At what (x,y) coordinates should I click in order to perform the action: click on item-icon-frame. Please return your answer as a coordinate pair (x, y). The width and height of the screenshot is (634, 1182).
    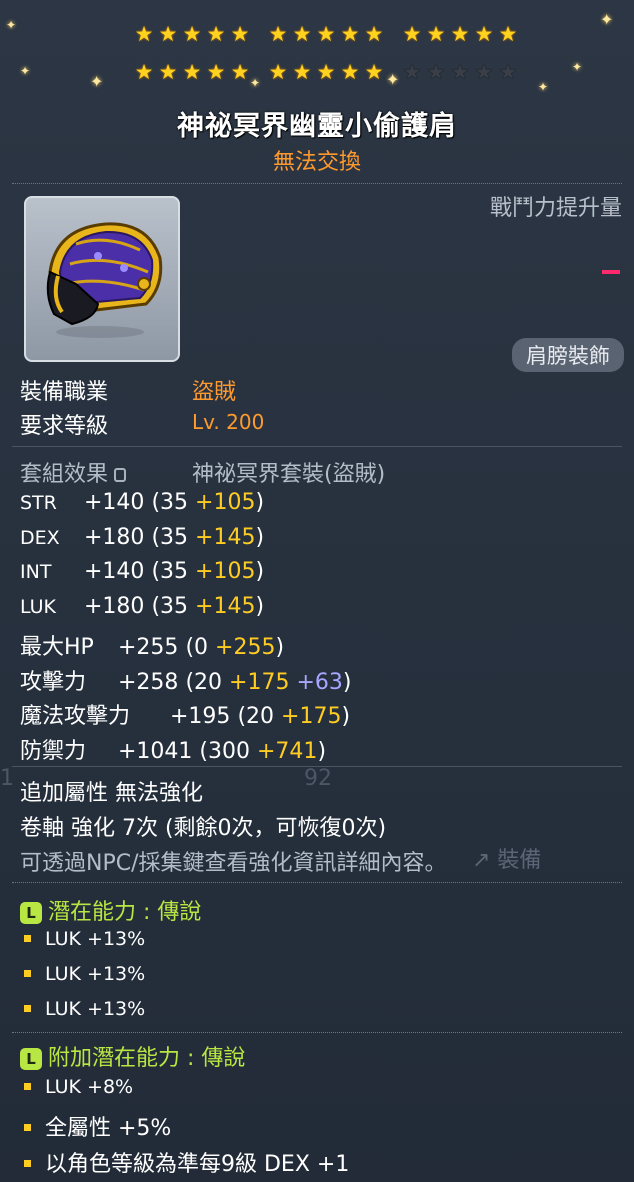
    Looking at the image, I should click on (102, 279).